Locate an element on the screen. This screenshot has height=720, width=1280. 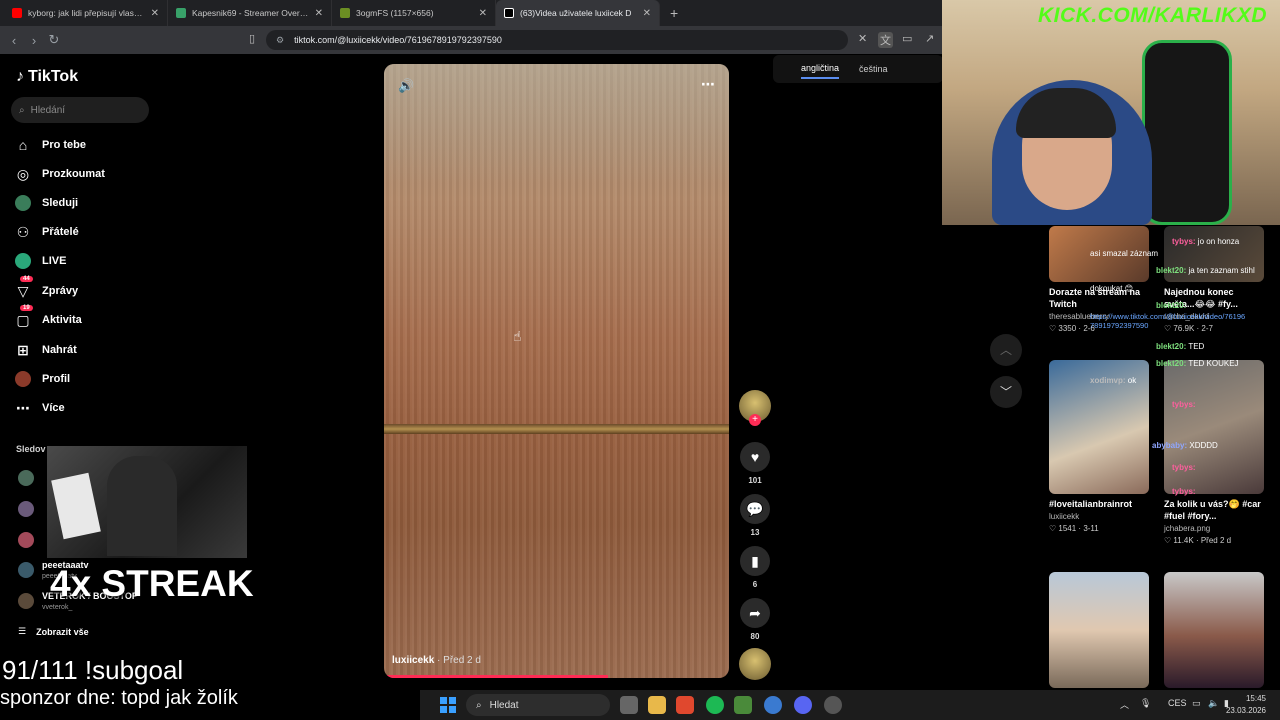
previous-video-button: ︿ is located at coordinates (1006, 350).